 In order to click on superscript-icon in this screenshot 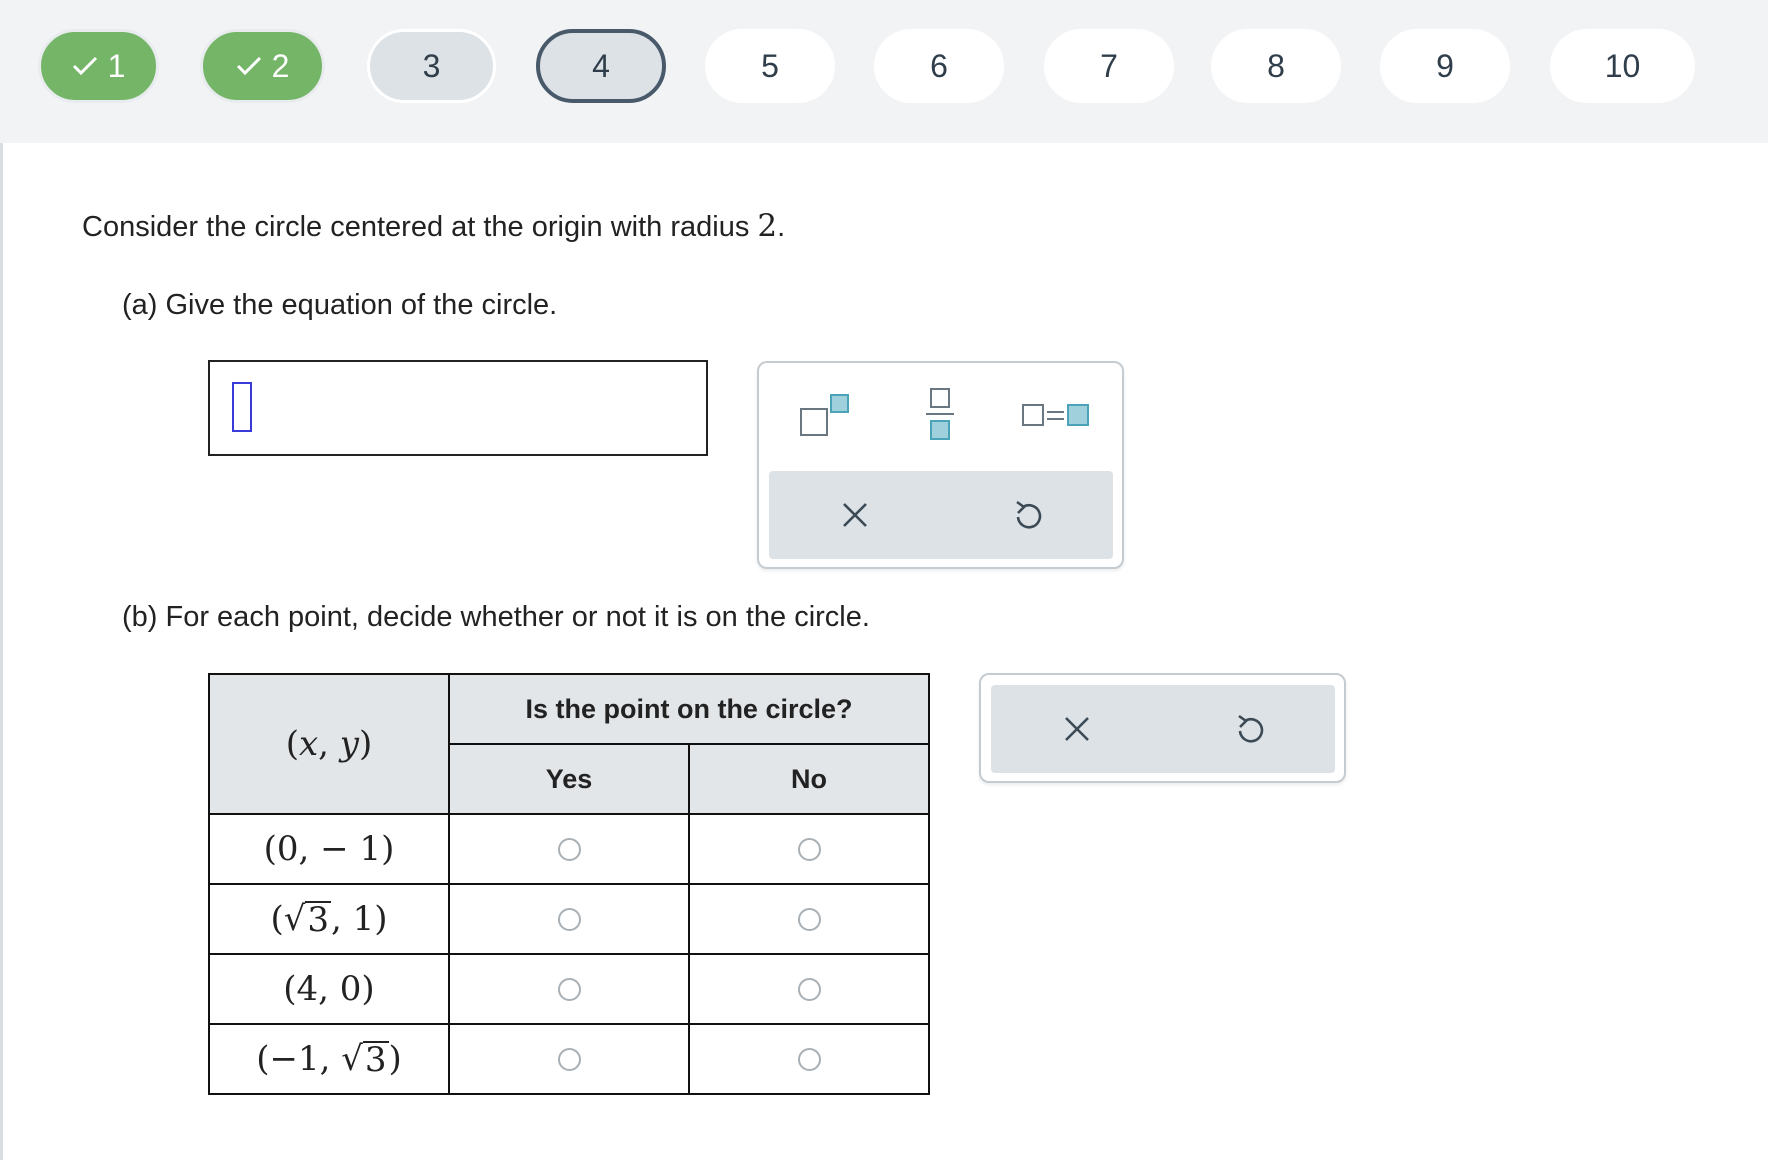, I will do `click(826, 418)`.